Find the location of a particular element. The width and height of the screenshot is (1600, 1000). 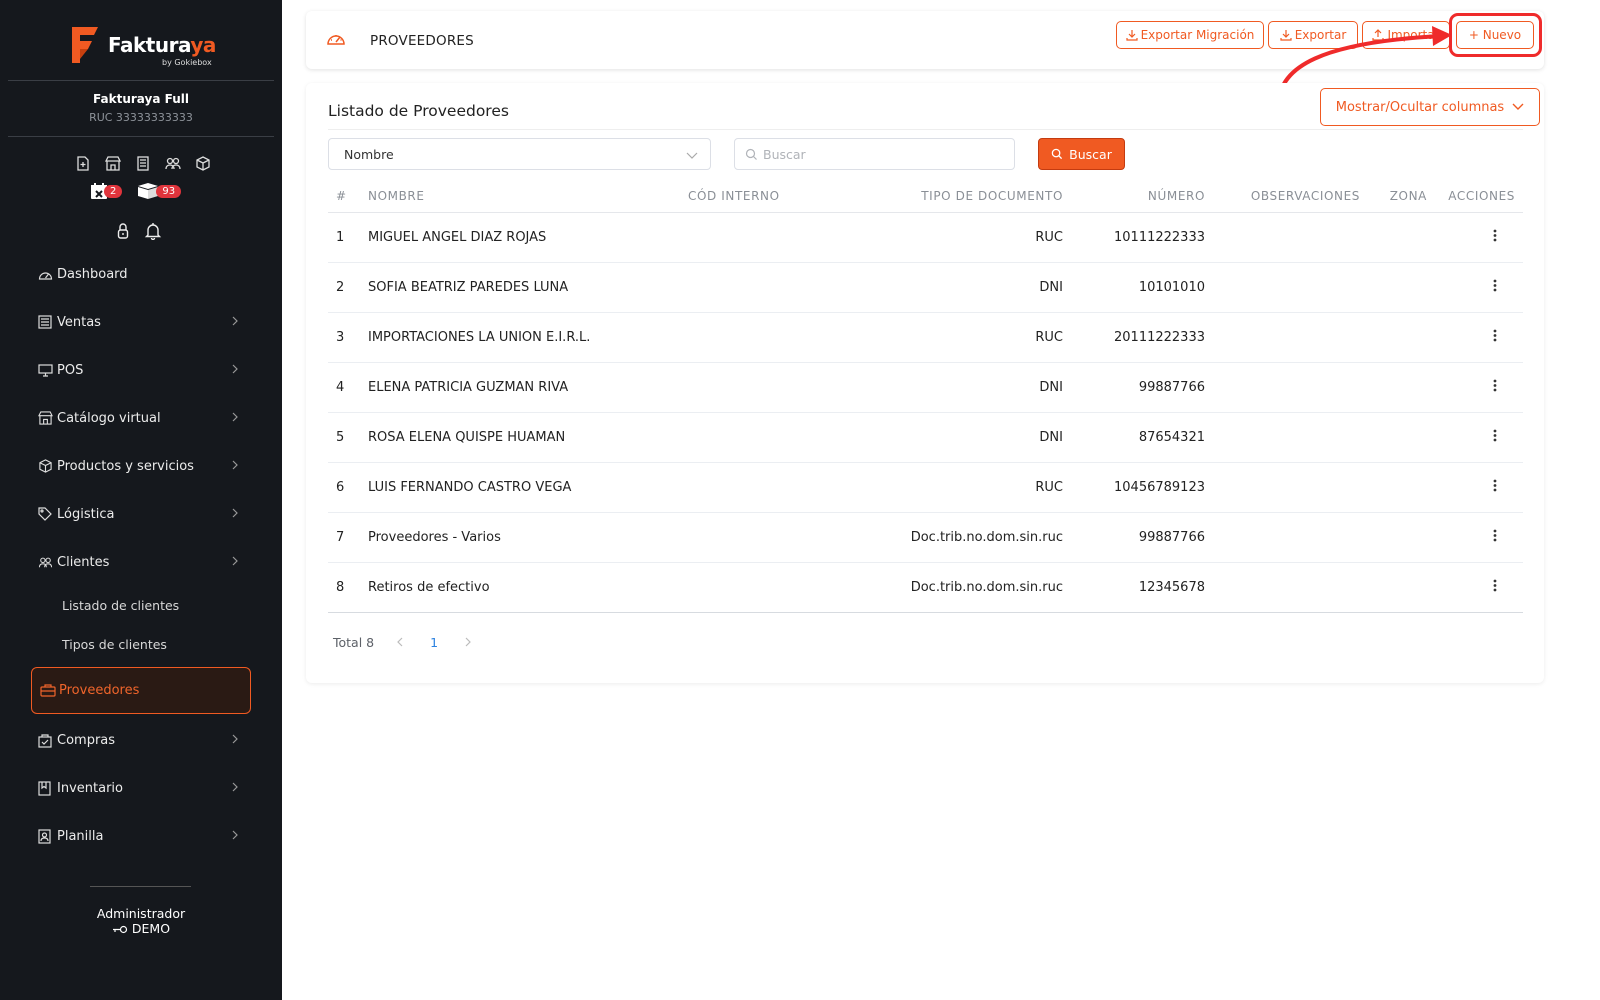

col-header-cod-interno: CÓD INTERNO is located at coordinates (753, 196).